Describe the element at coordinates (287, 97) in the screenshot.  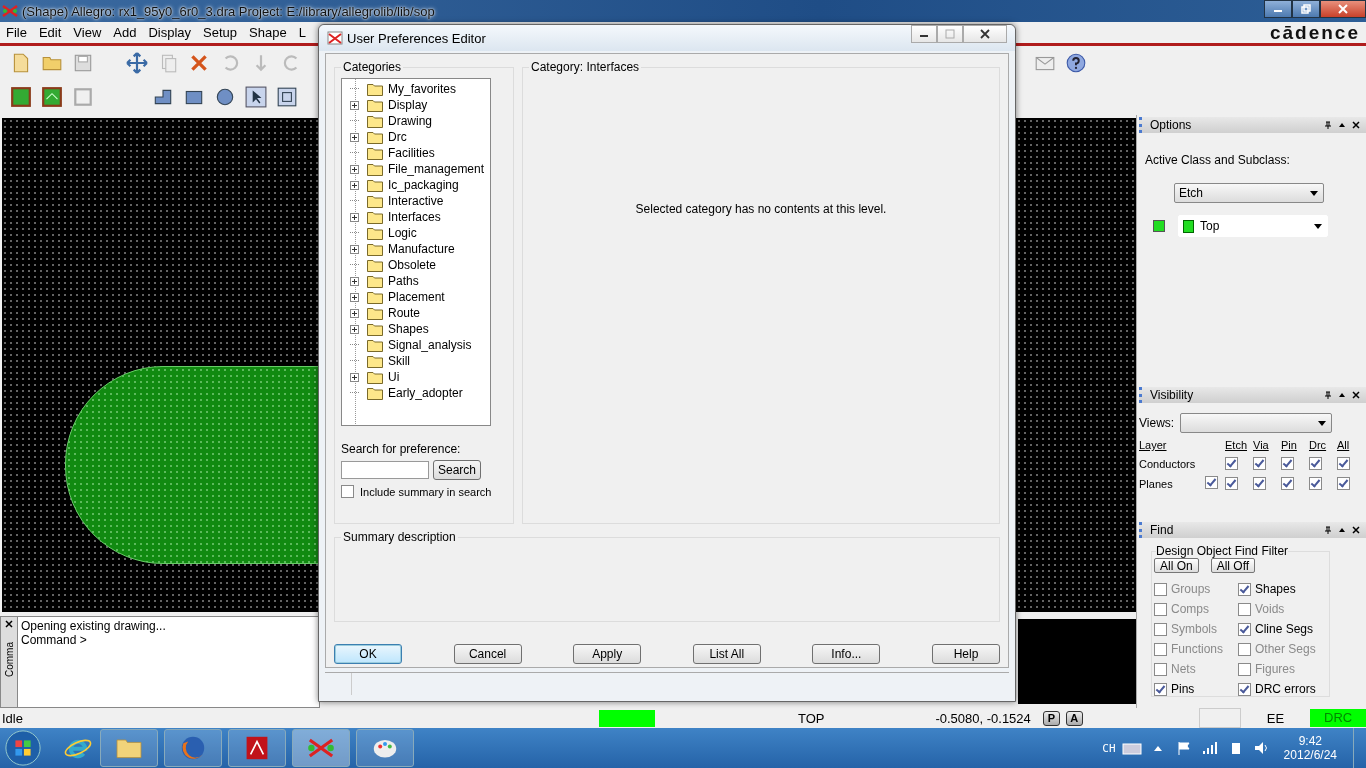
I see `shape-edit-icon` at that location.